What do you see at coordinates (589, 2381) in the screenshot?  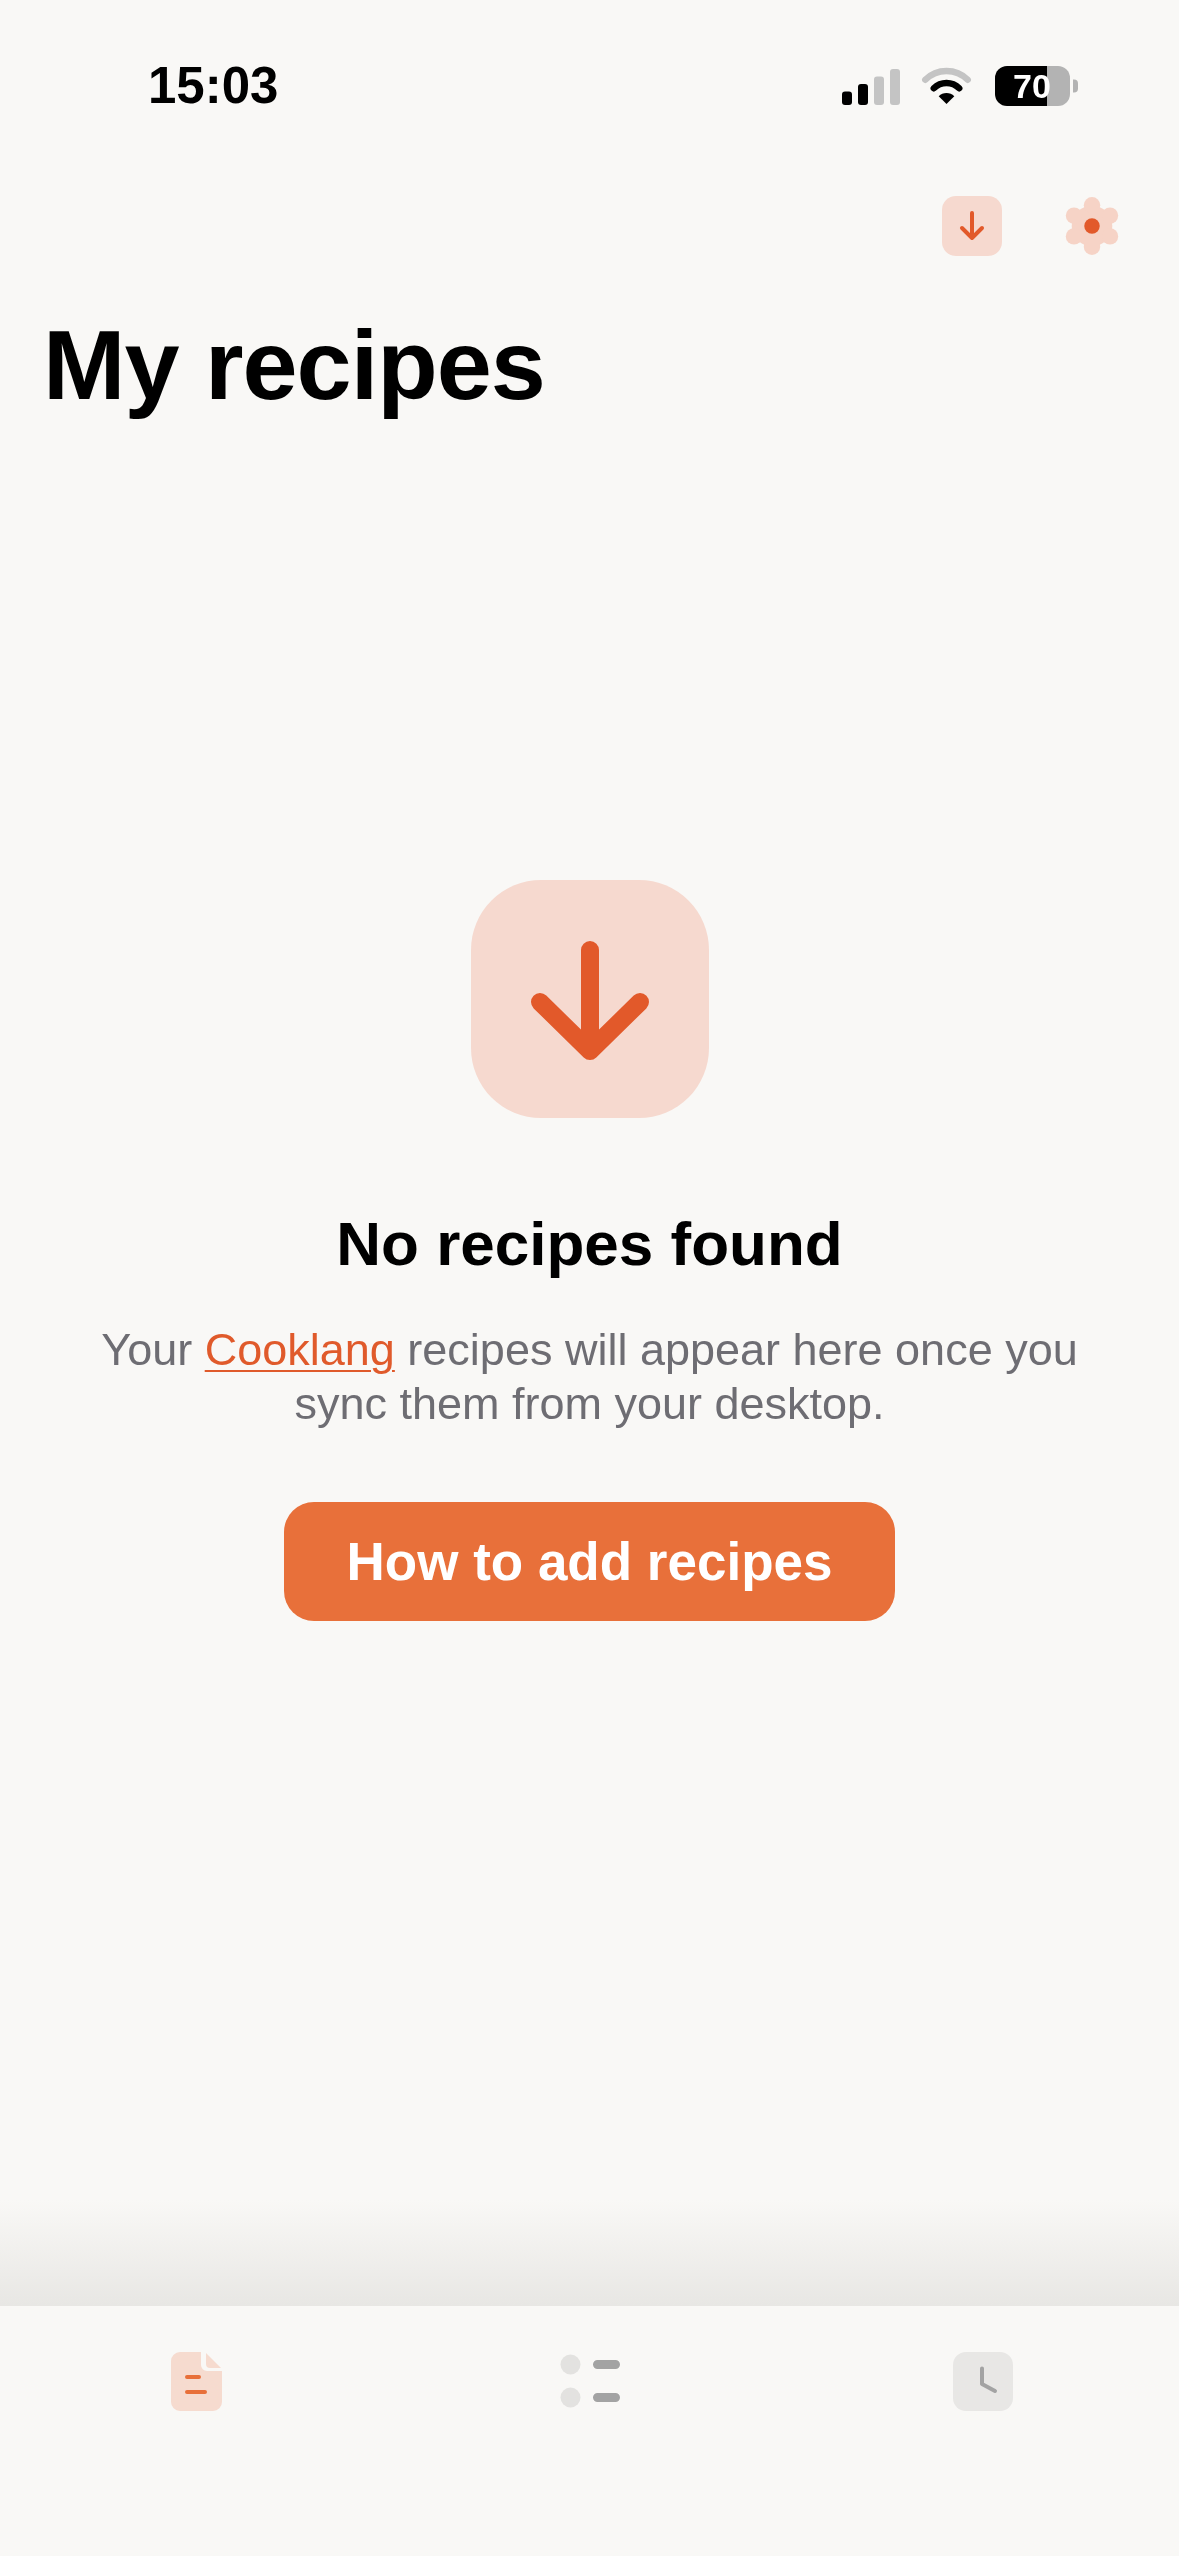 I see `list-icon` at bounding box center [589, 2381].